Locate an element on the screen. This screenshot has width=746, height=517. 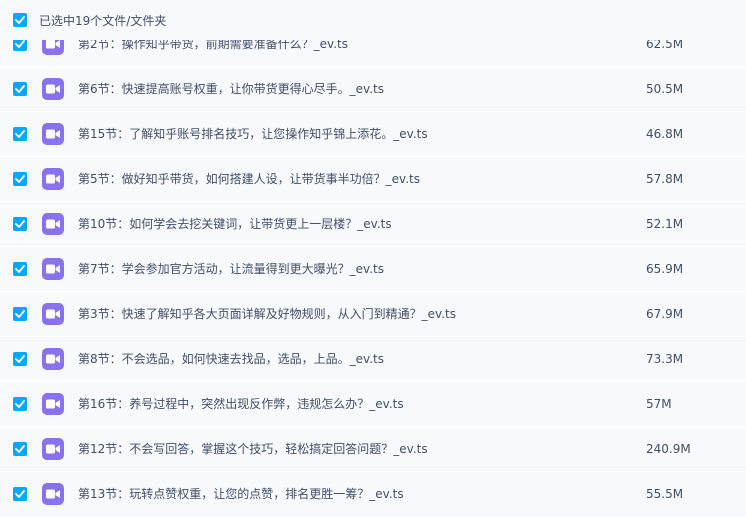
file-name: 第8节：不会选品，如何快速去找品，选品，上品。_ev.ts is located at coordinates (231, 359).